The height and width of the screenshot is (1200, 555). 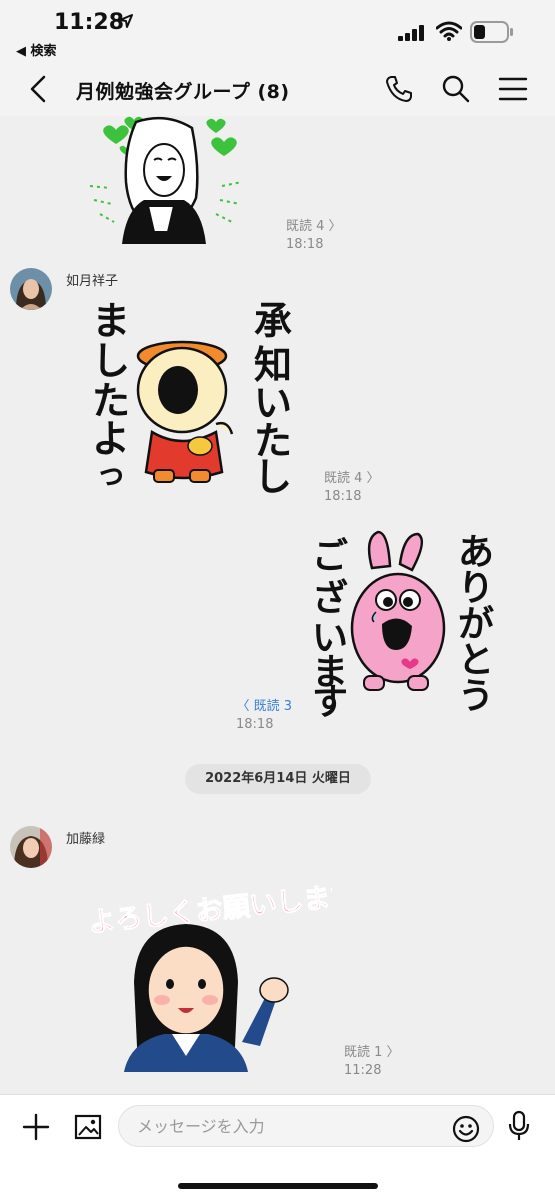 I want to click on message-input, so click(x=297, y=1126).